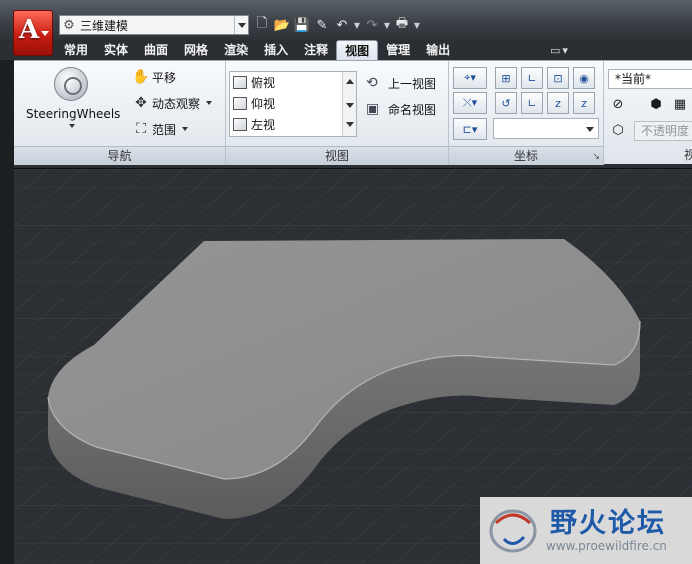  I want to click on tab-view: 视图, so click(357, 50).